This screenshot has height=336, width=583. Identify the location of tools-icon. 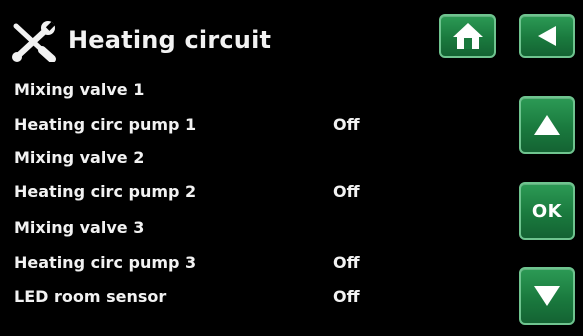
(33, 41).